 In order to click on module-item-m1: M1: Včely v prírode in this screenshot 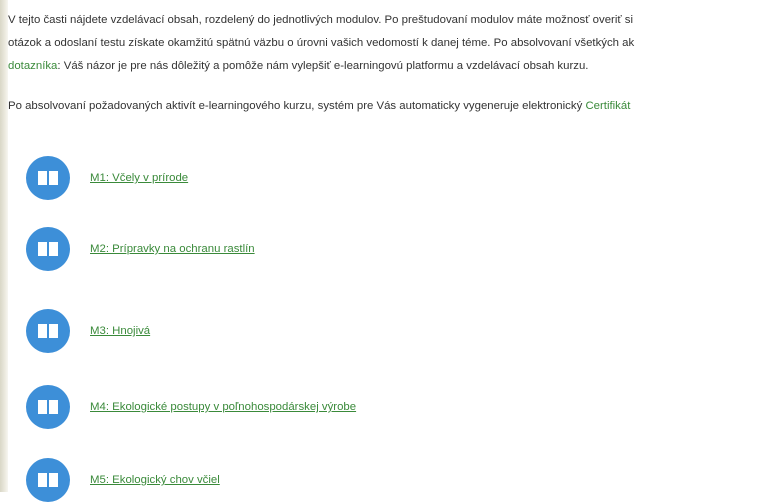, I will do `click(276, 178)`.